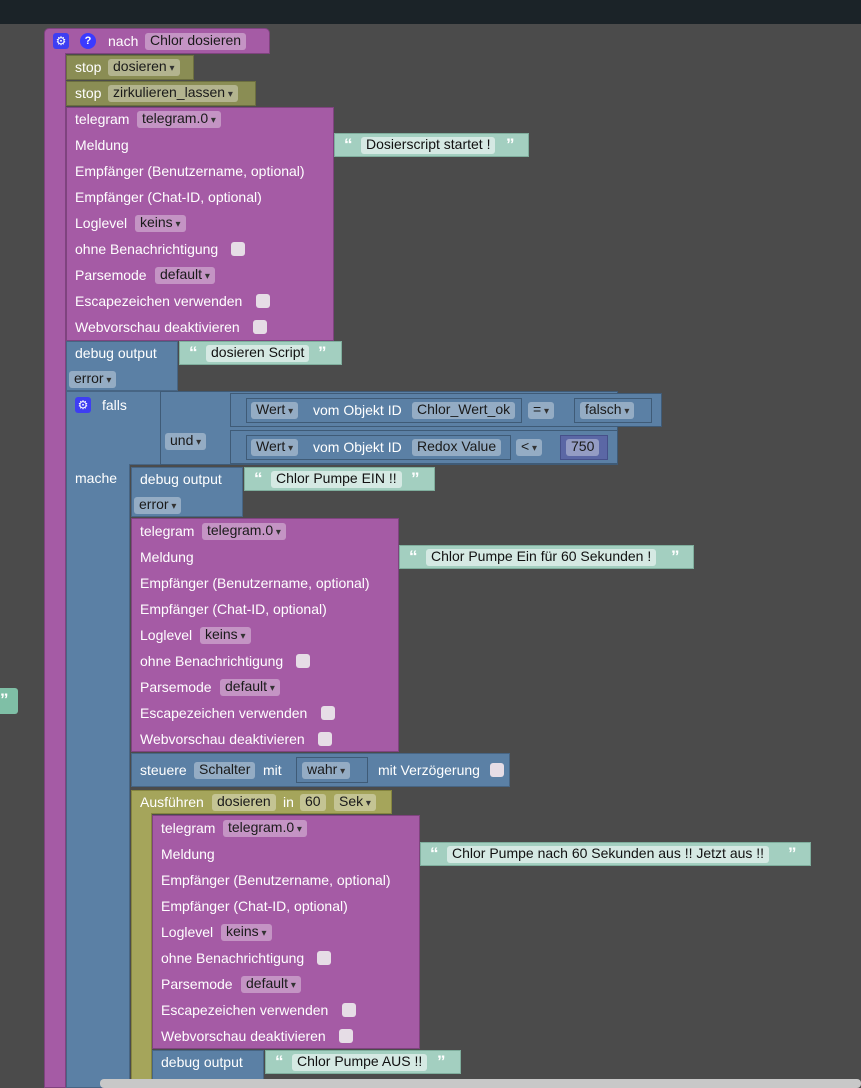 The height and width of the screenshot is (1088, 861). I want to click on debug-level-dropdown-2: error, so click(158, 505).